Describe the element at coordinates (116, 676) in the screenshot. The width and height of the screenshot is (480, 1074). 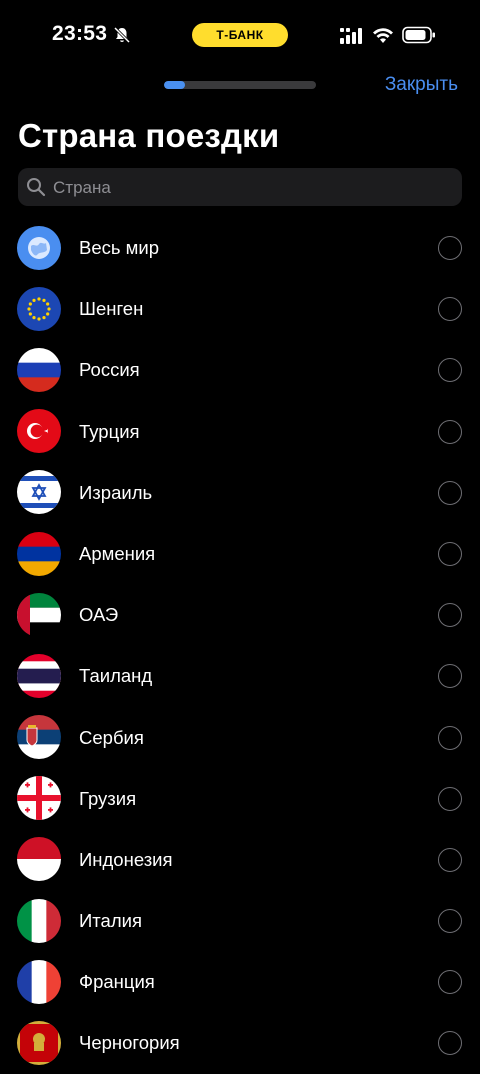
I see `country-name: Таиланд` at that location.